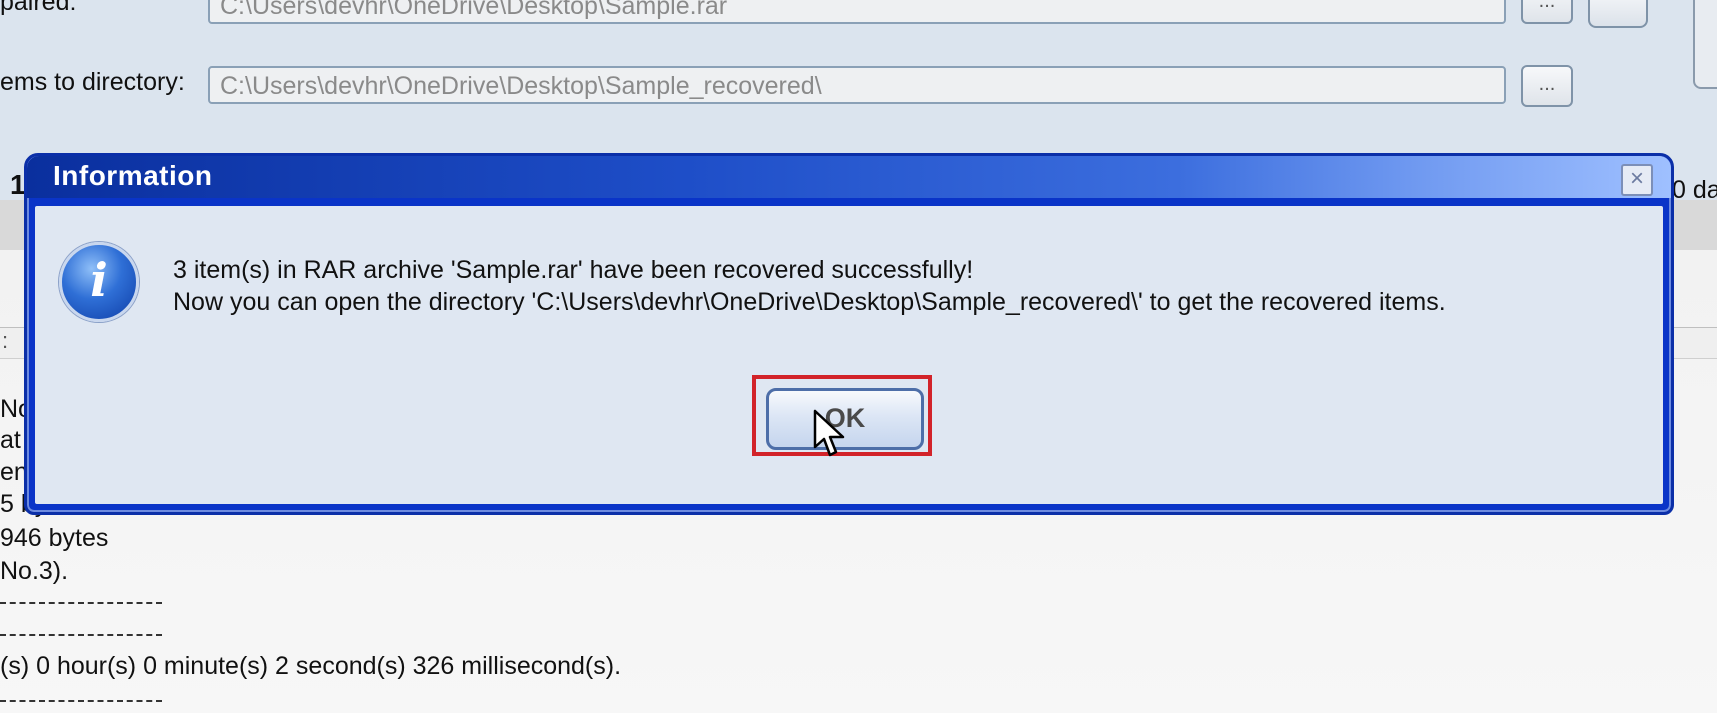  Describe the element at coordinates (34, 571) in the screenshot. I see `log-line: No.3).` at that location.